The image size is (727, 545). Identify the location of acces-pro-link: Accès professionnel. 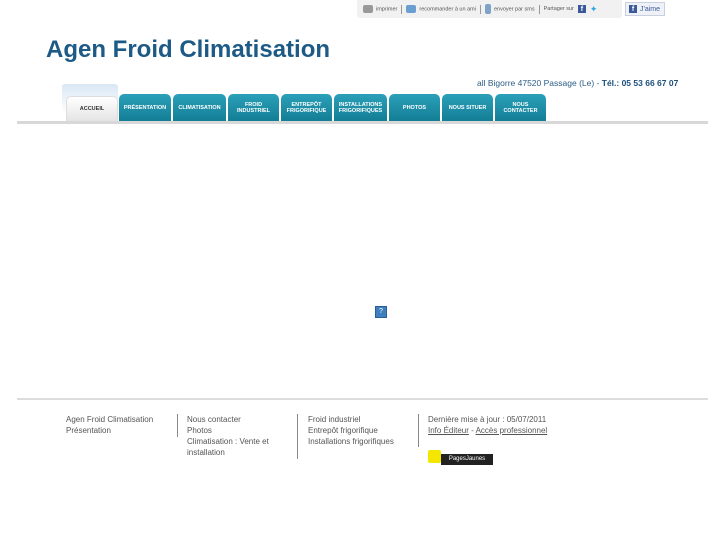
(512, 430).